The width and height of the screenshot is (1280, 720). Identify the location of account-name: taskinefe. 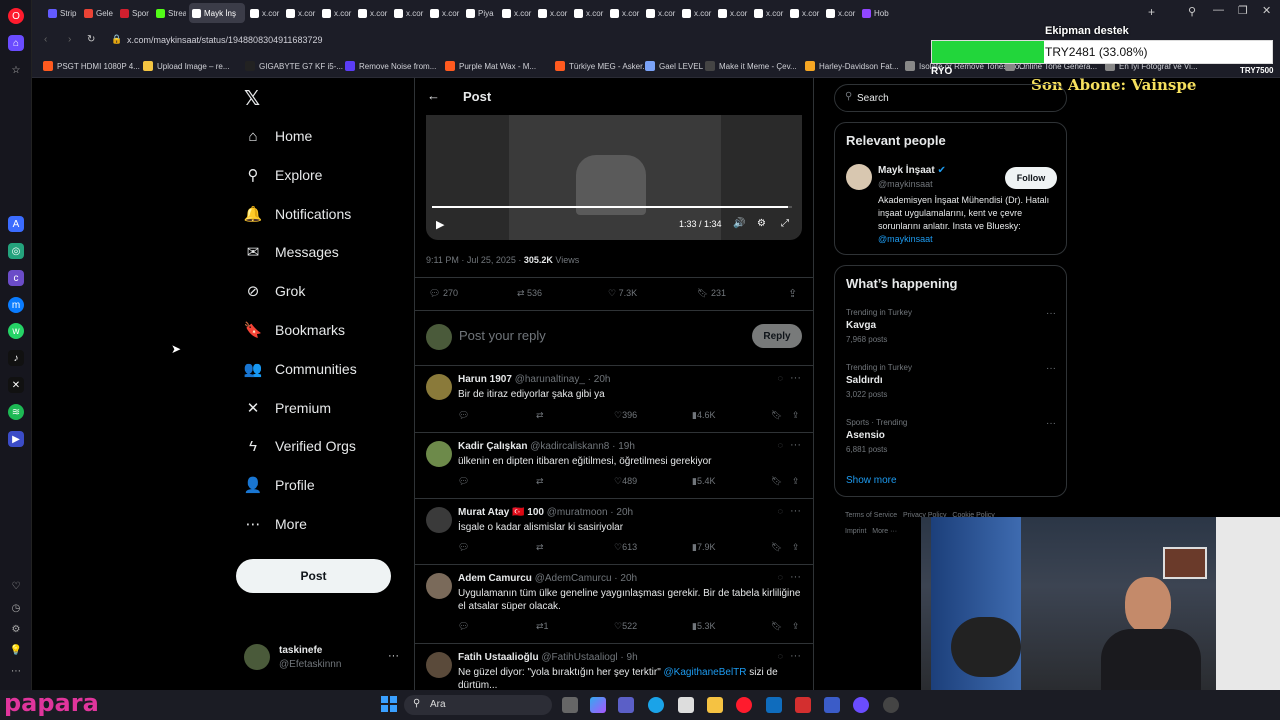
(300, 650).